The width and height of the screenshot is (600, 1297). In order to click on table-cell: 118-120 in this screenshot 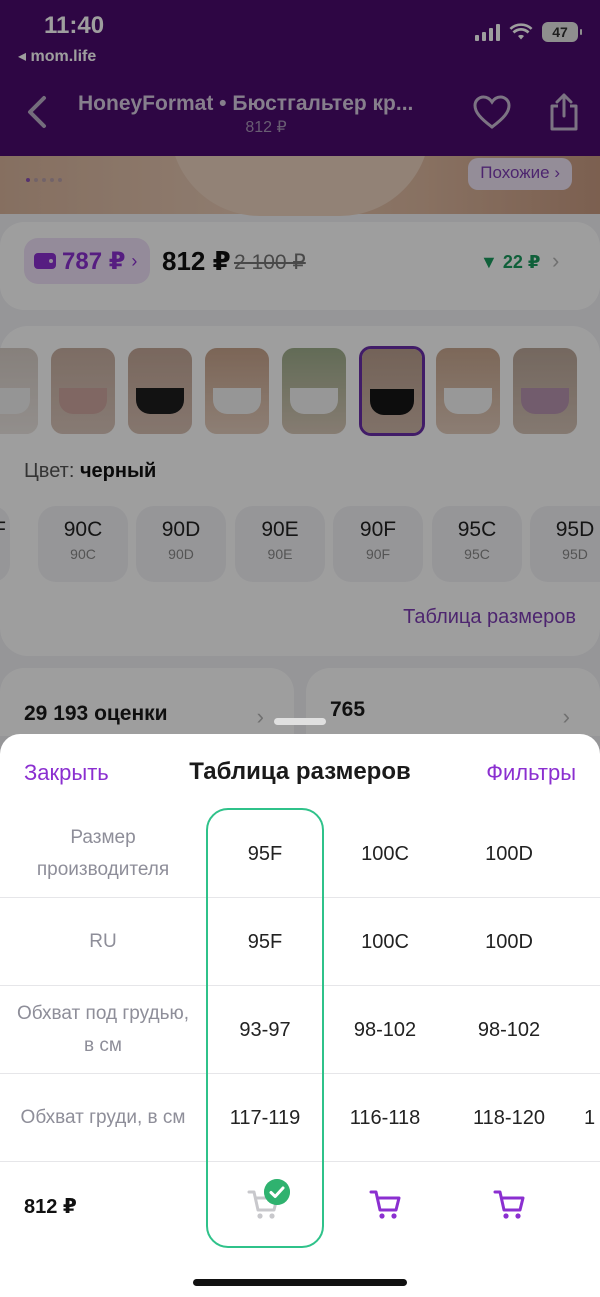, I will do `click(509, 1118)`.